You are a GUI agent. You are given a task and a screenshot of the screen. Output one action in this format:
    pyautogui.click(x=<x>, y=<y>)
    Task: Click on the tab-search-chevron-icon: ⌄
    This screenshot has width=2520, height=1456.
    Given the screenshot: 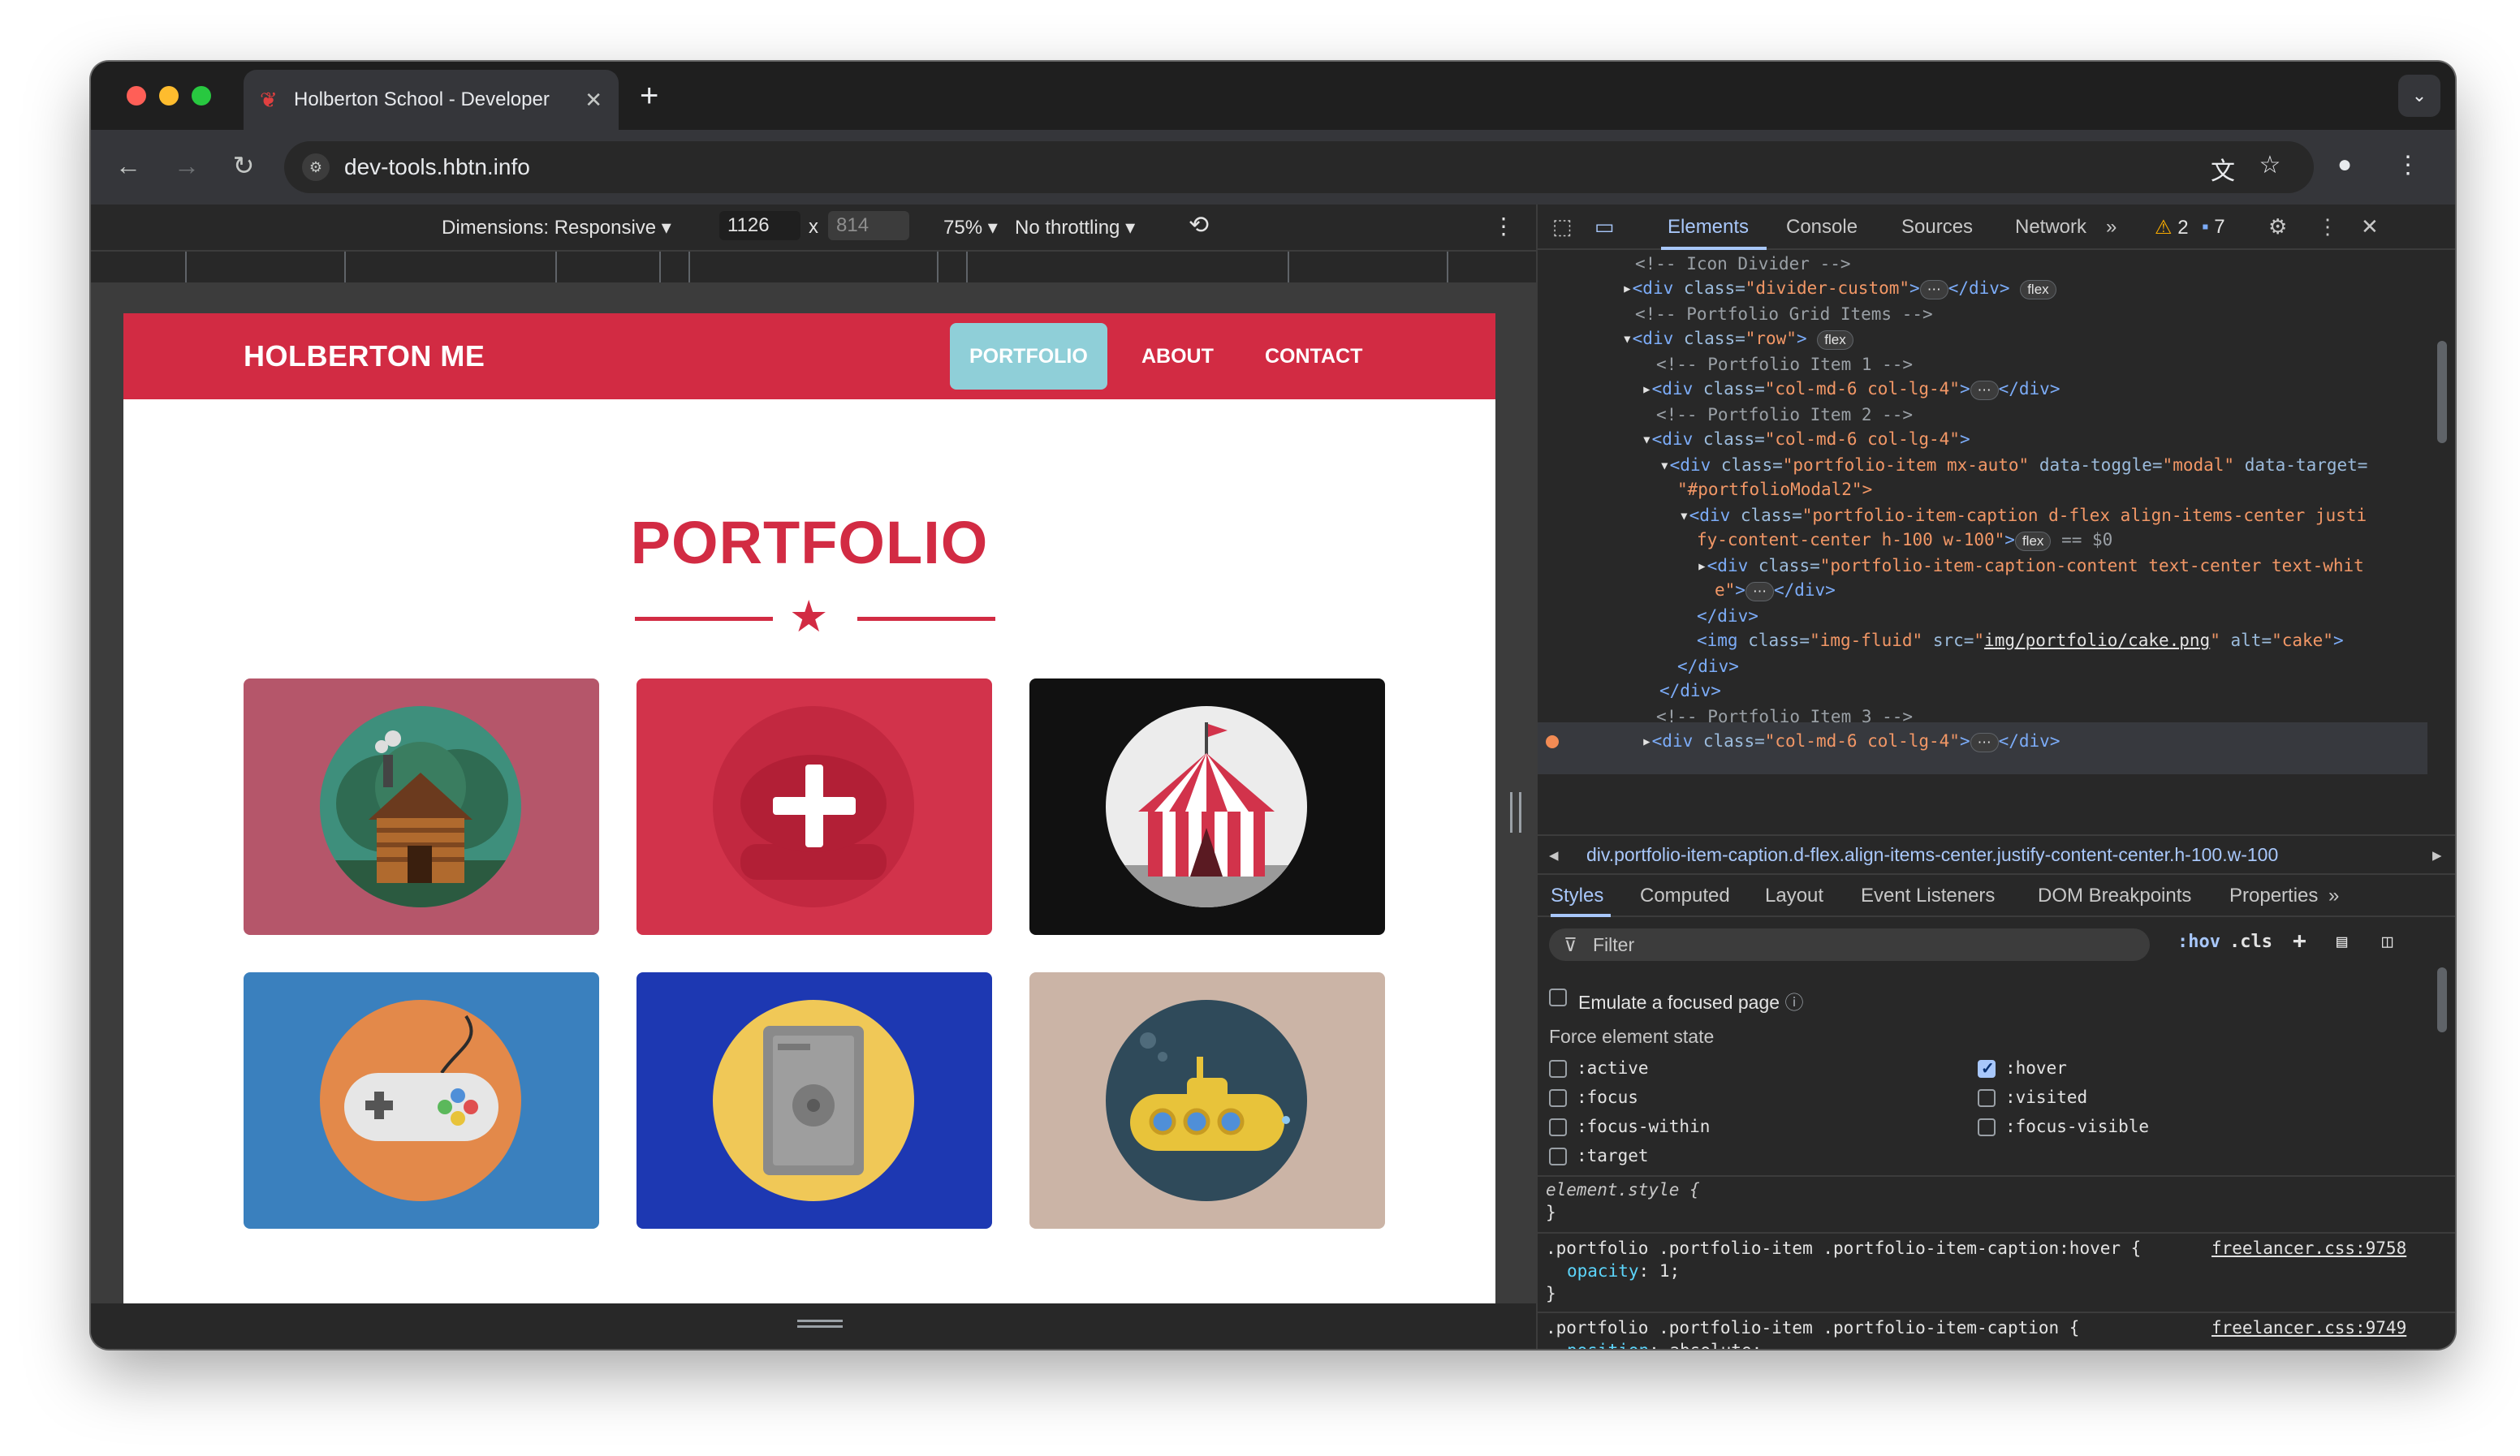 What is the action you would take?
    pyautogui.click(x=2419, y=96)
    